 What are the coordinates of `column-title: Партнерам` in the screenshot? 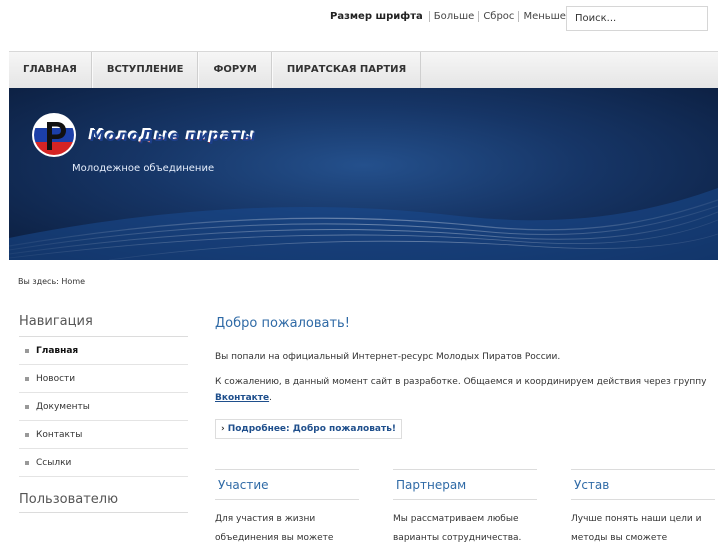 It's located at (465, 489).